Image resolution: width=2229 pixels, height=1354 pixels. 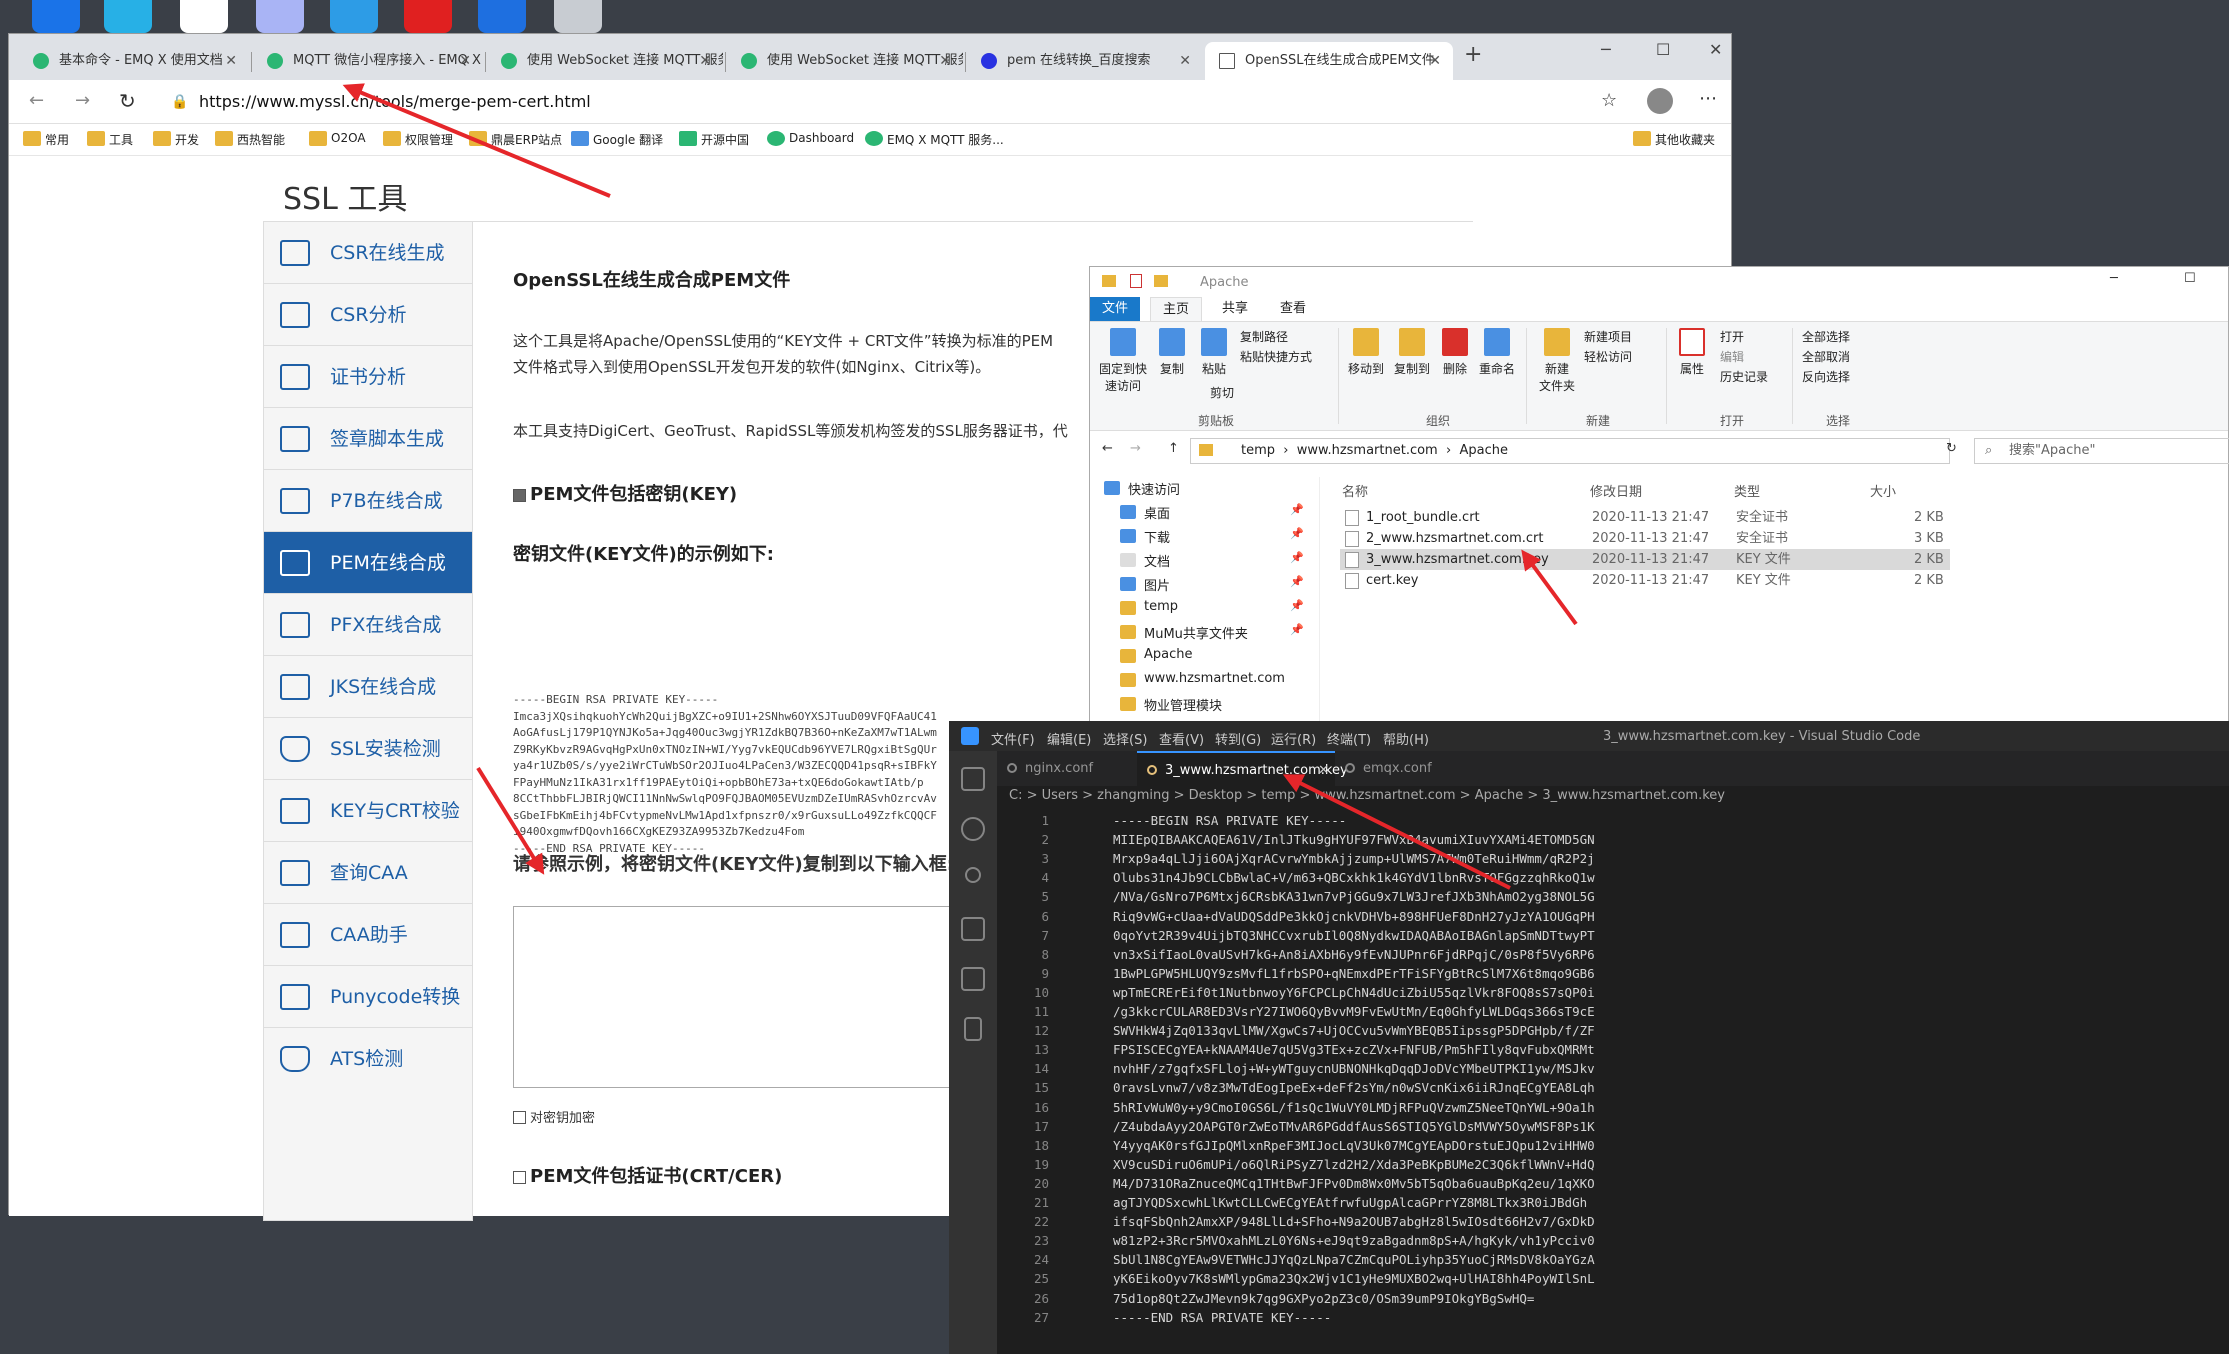 I want to click on favorite-item: 工具, so click(x=110, y=139).